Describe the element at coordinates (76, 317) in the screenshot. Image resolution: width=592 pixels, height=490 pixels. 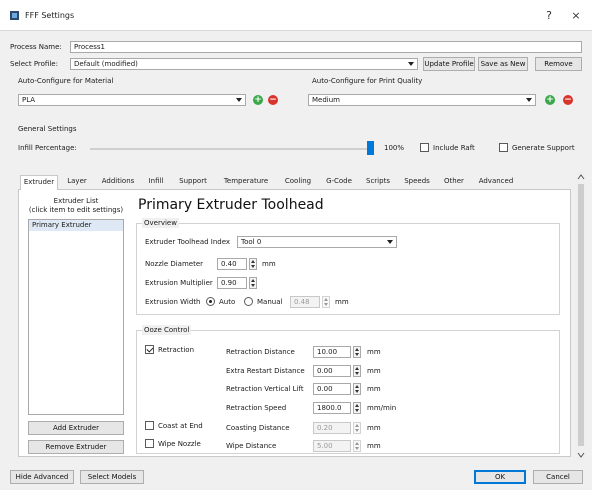
I see `extruder-list: Primary Extruder` at that location.